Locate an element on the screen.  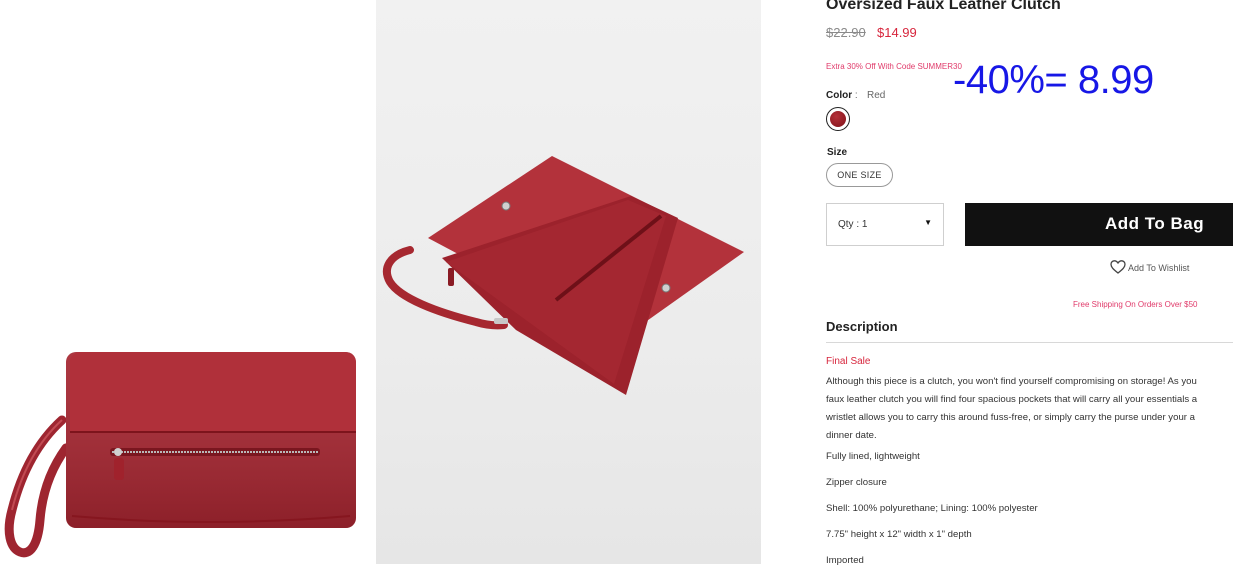
free-shipping-note: Free Shipping On Orders Over $50 is located at coordinates (1135, 304).